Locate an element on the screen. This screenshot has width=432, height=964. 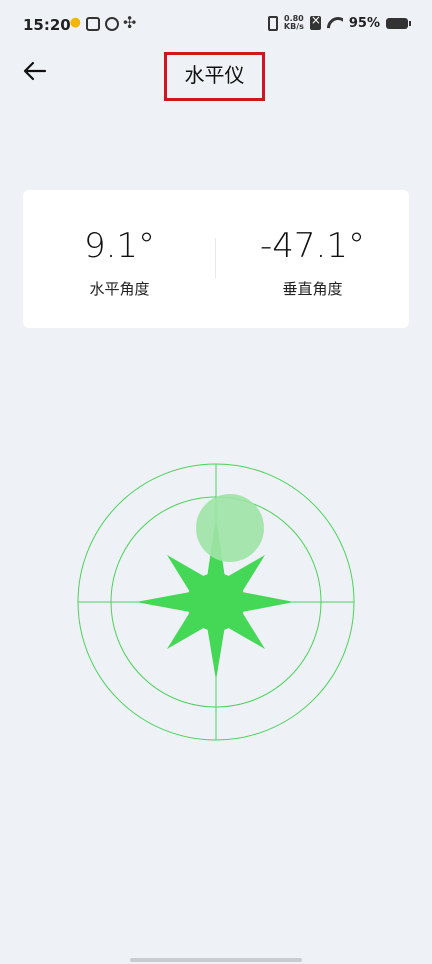
horizontal-angle: 9.1° 水平角度 is located at coordinates (119, 259).